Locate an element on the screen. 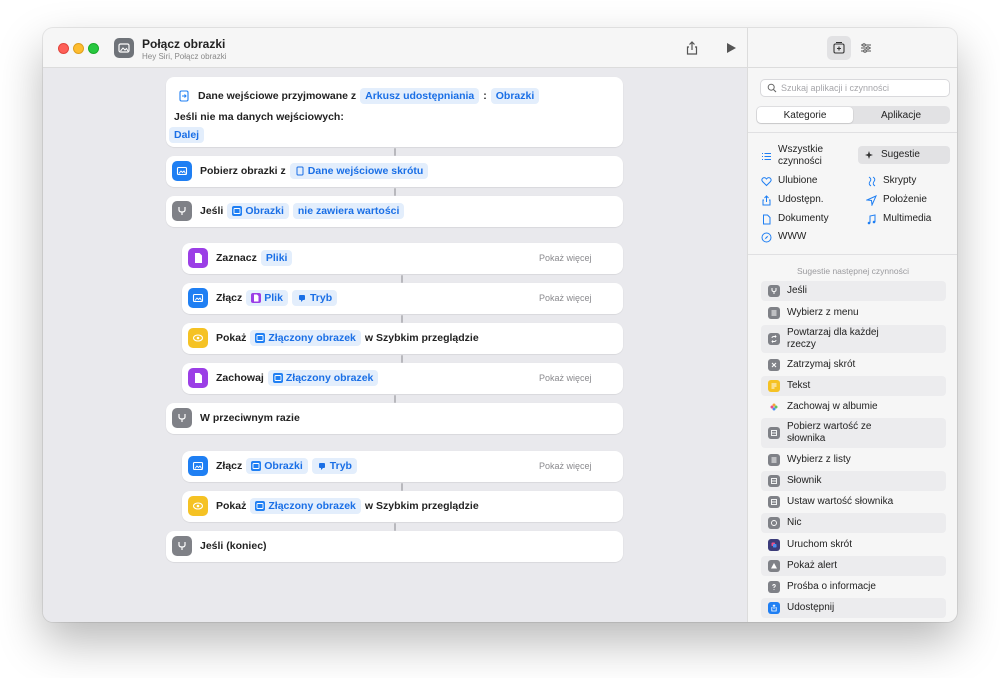 This screenshot has width=1000, height=678. share-icon is located at coordinates (692, 48).